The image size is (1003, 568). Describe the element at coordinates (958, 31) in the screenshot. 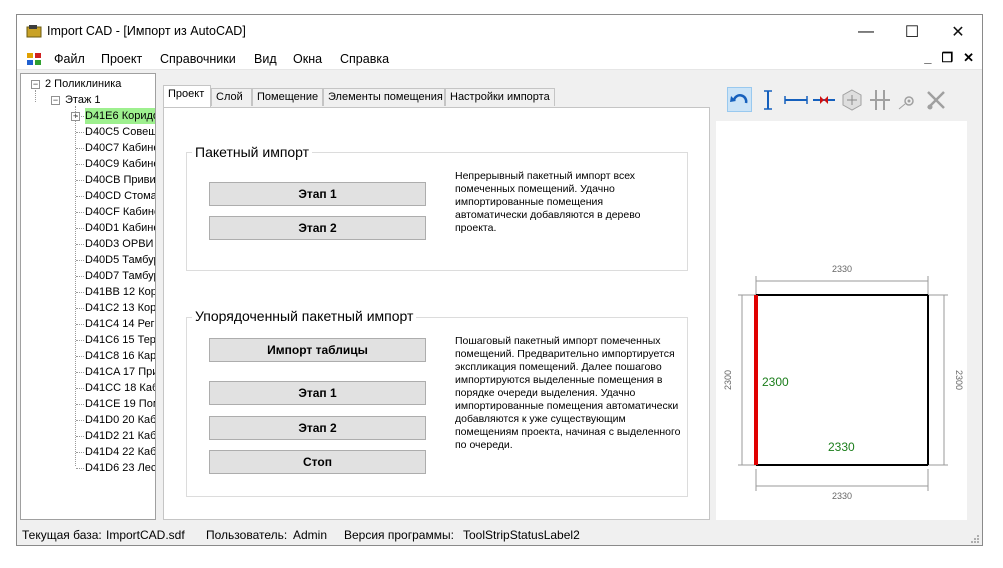

I see `close-button: ✕` at that location.